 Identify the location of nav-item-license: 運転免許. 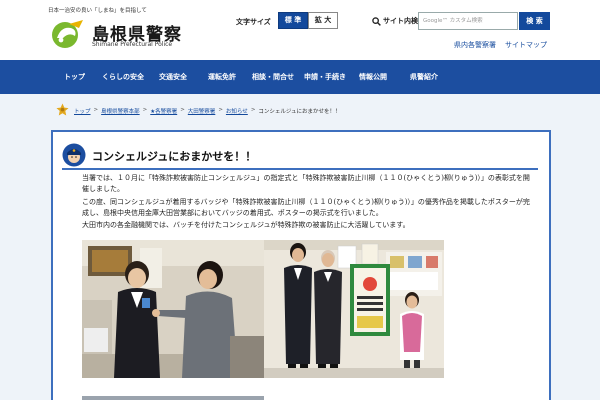
(222, 77).